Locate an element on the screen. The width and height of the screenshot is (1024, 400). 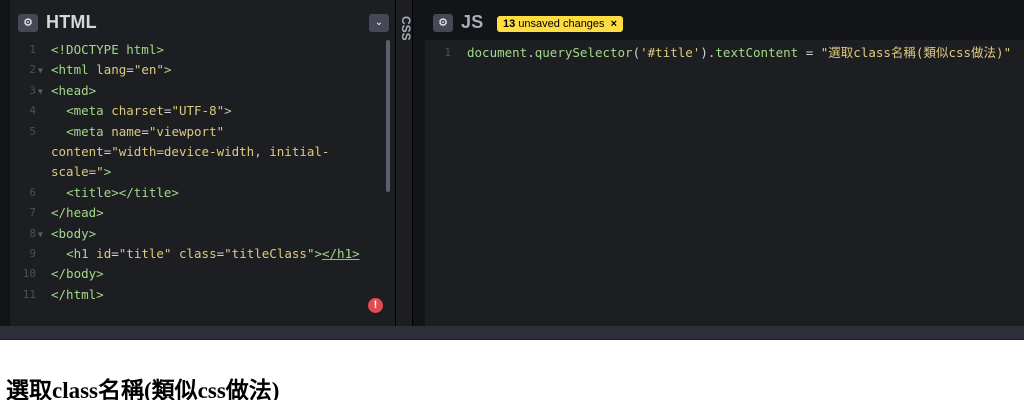
code-token: charset is located at coordinates (137, 111).